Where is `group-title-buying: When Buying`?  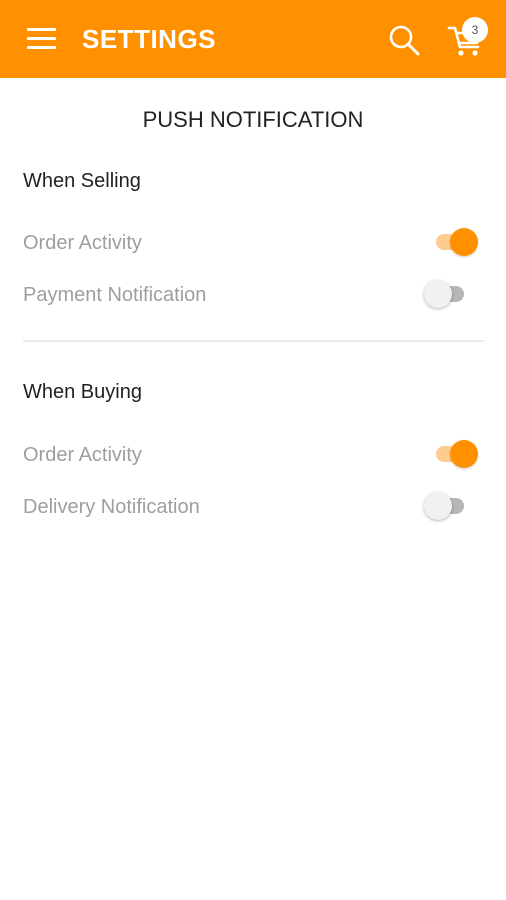 group-title-buying: When Buying is located at coordinates (82, 392).